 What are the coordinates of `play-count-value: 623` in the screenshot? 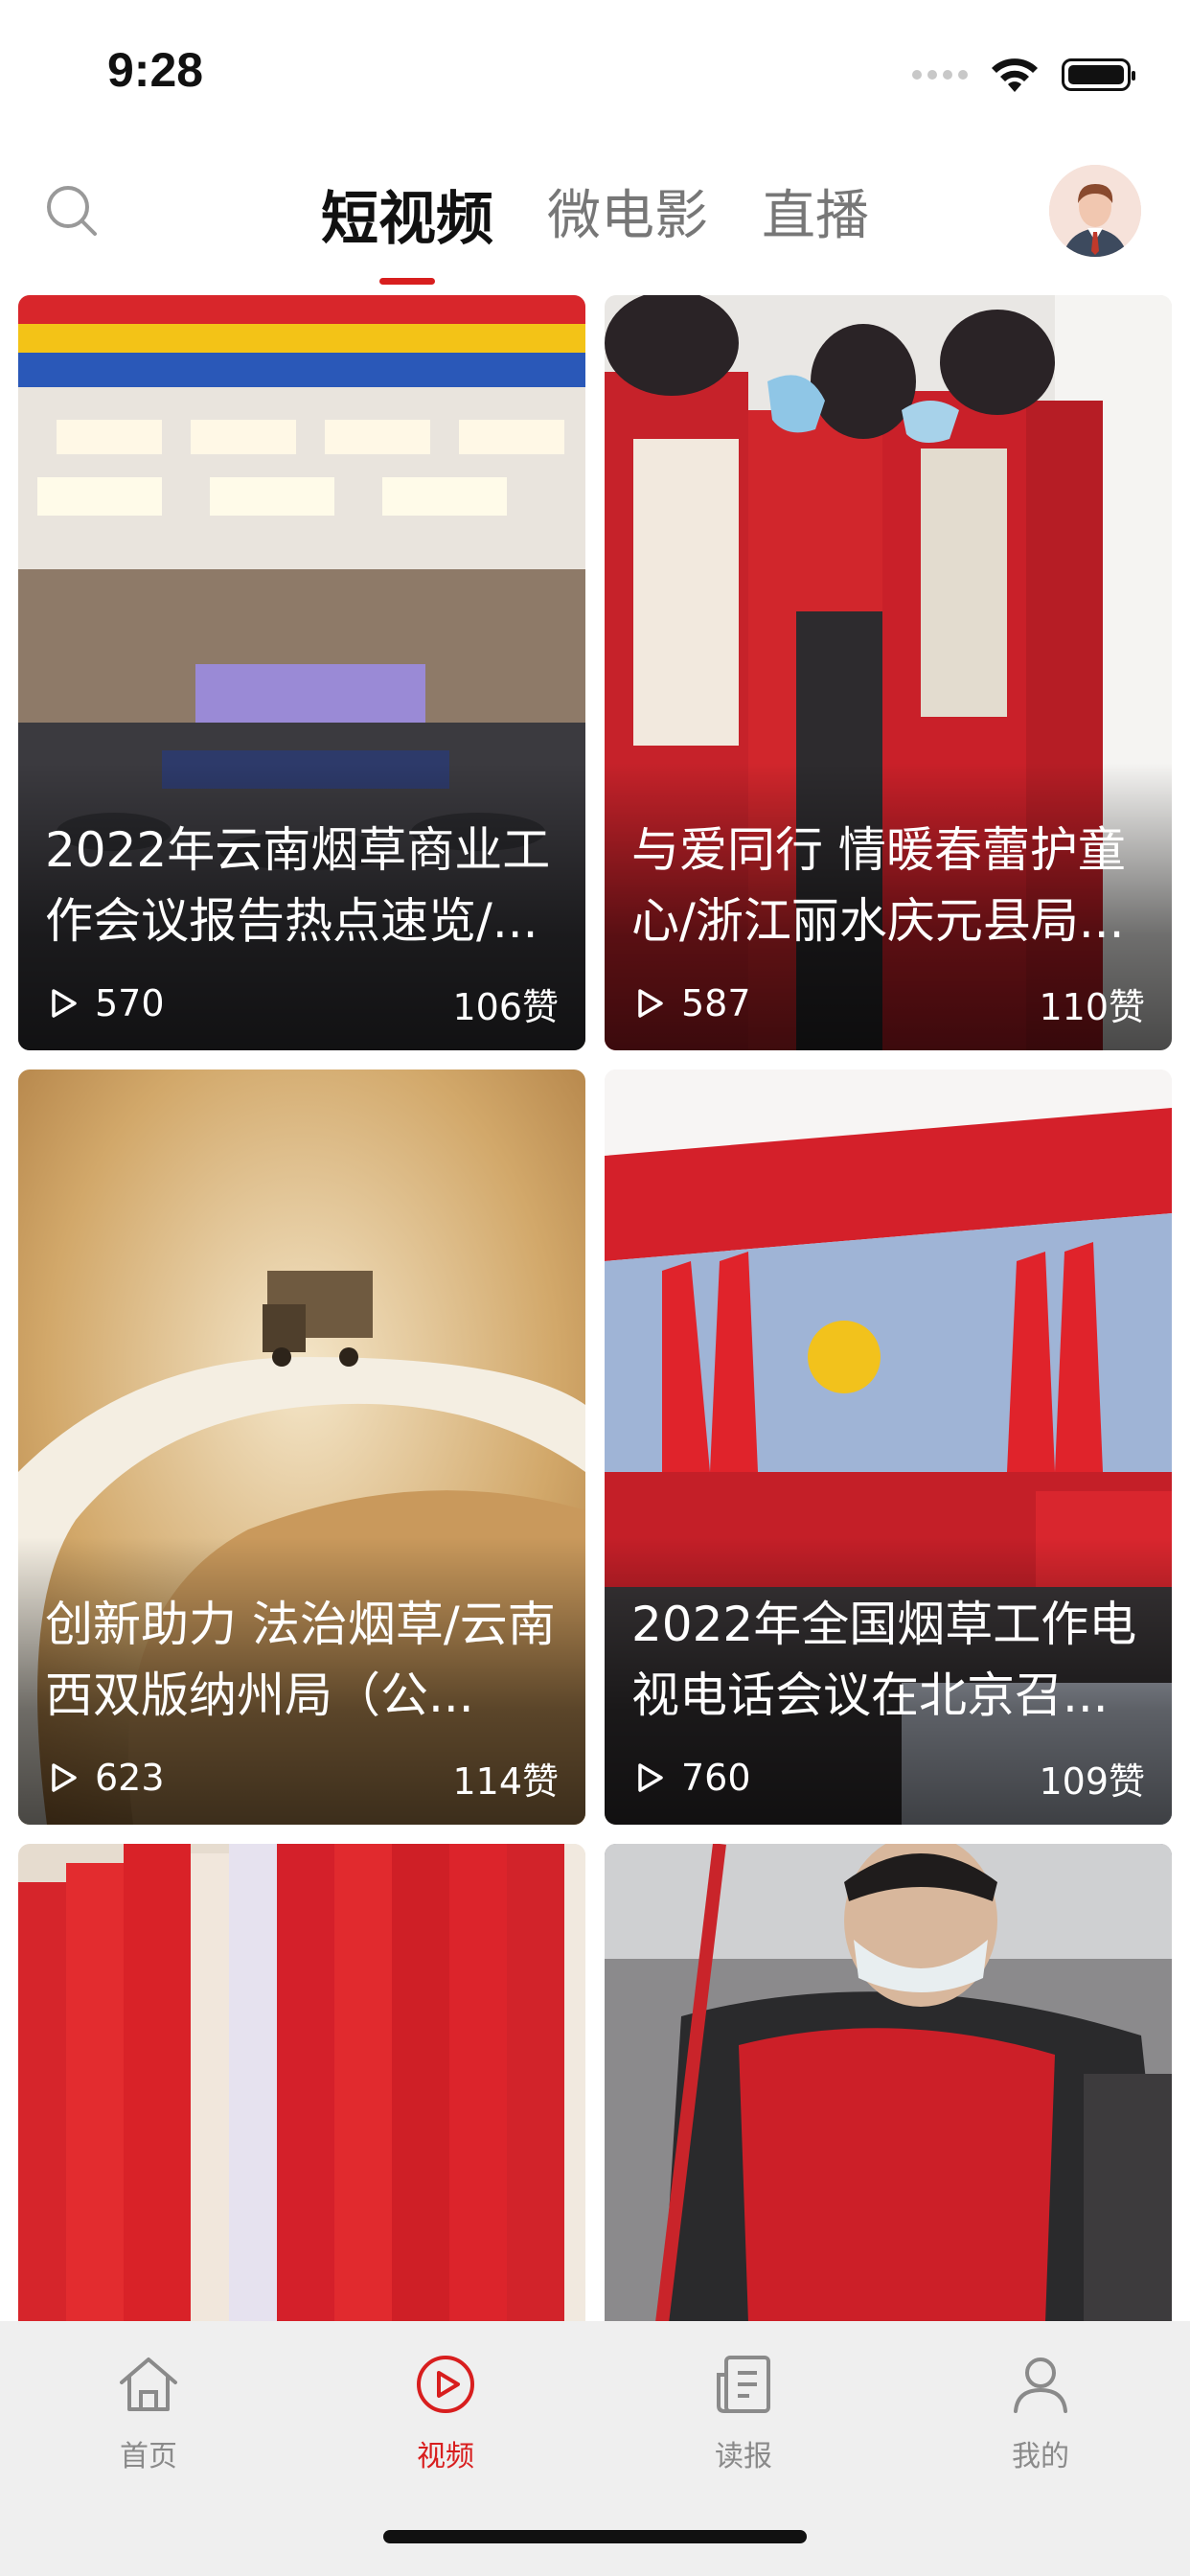 It's located at (130, 1778).